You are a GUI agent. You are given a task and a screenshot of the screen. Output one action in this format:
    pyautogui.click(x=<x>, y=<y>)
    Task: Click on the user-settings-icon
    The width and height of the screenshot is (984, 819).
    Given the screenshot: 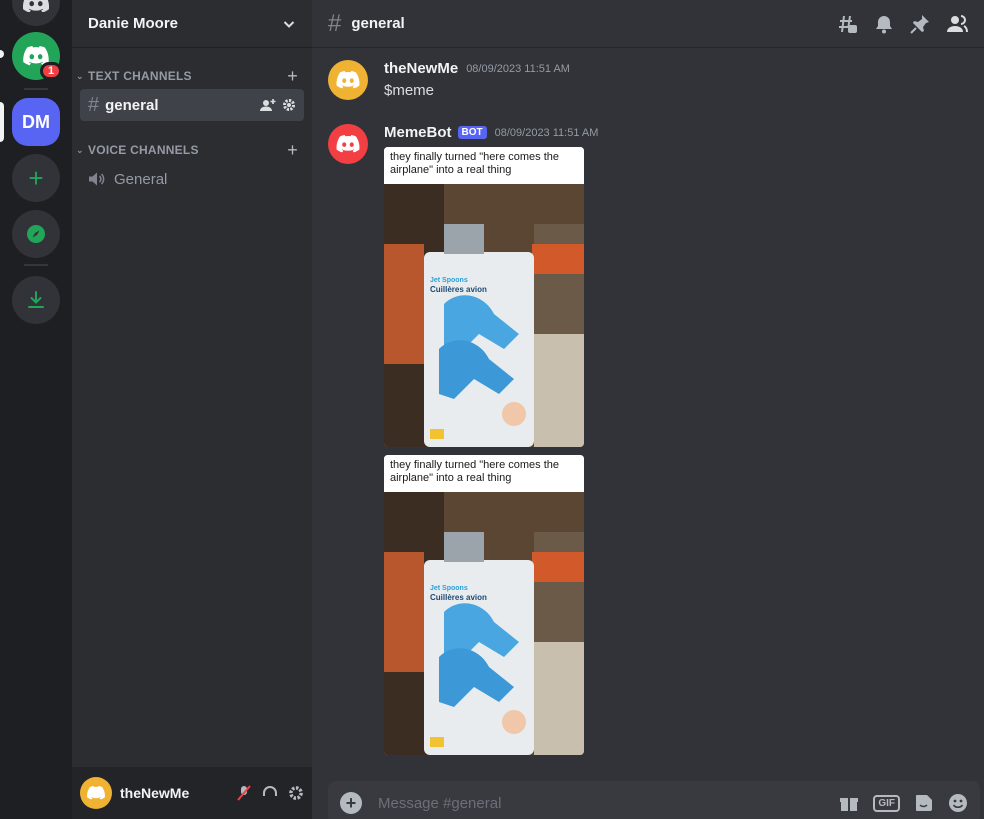 What is the action you would take?
    pyautogui.click(x=296, y=793)
    